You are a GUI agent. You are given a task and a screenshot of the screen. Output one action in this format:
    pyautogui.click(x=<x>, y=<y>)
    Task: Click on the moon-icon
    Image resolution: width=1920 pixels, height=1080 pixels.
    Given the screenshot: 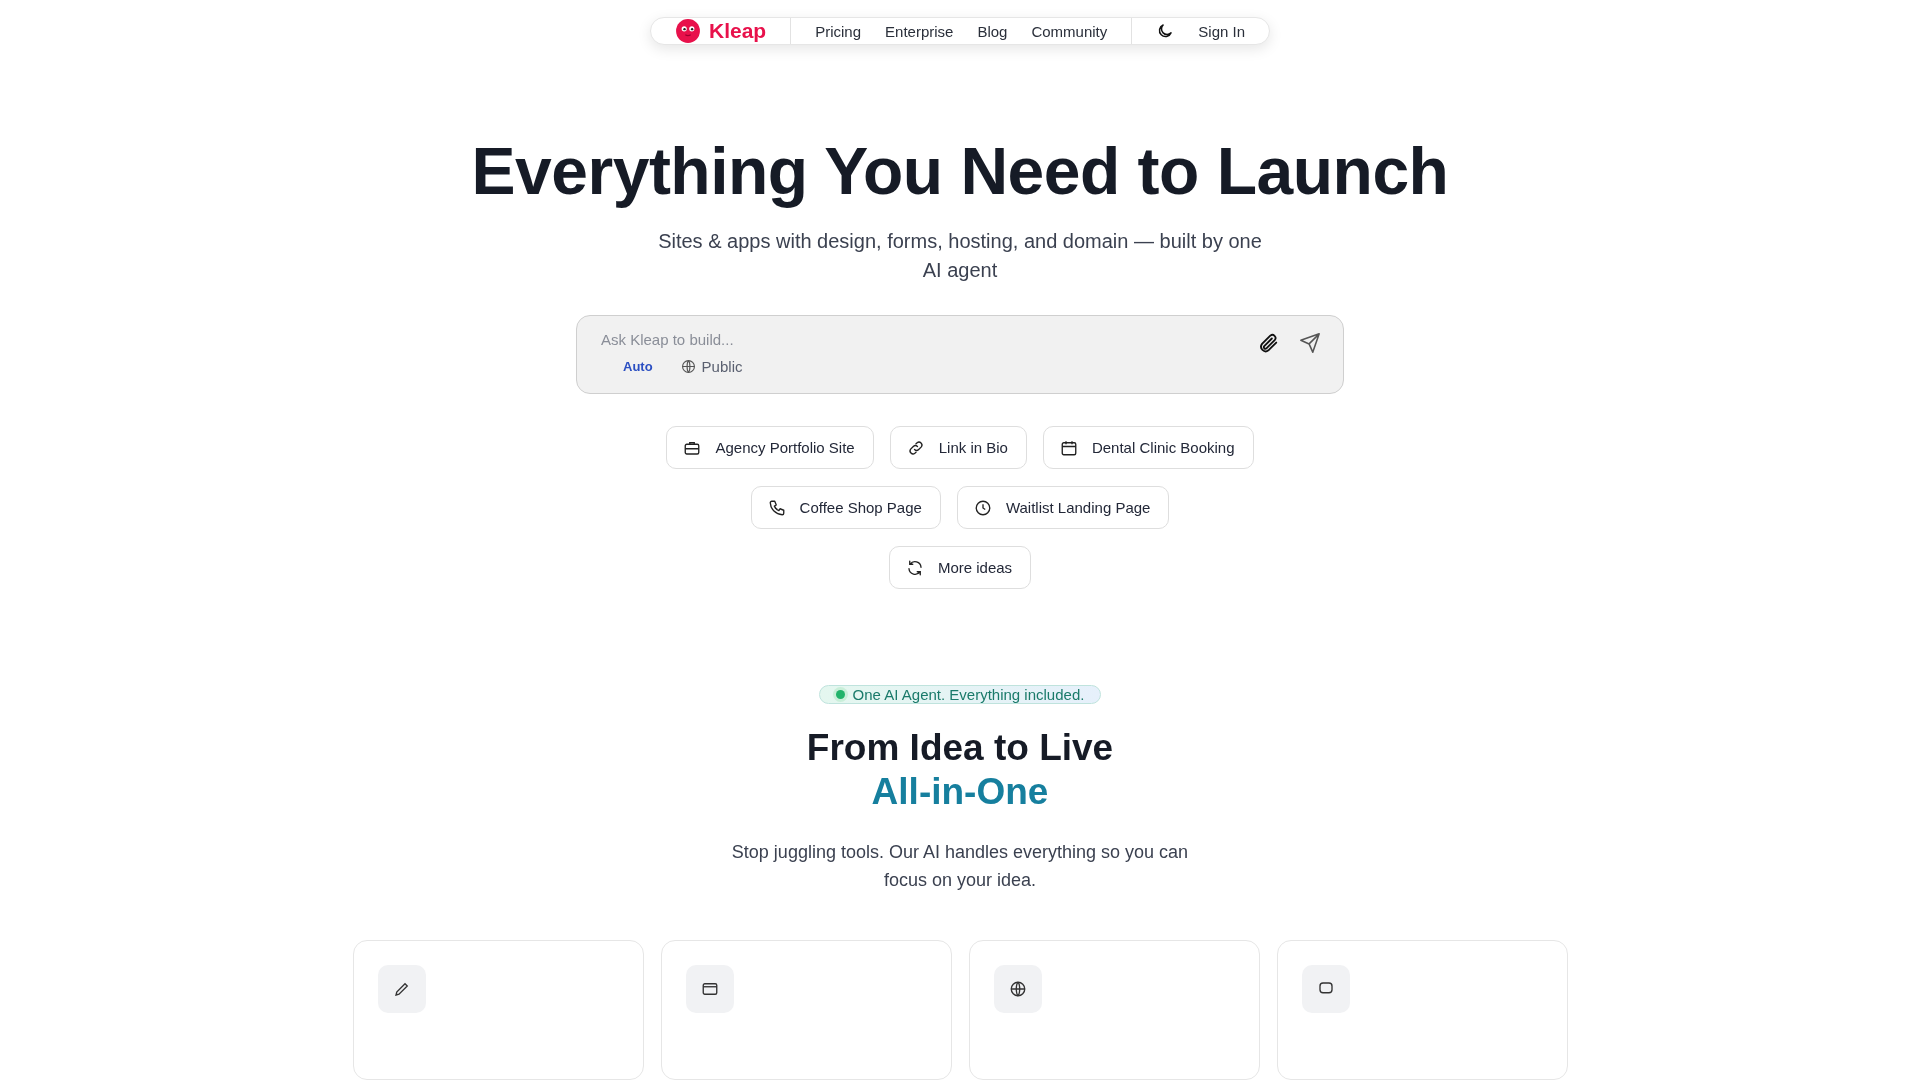 What is the action you would take?
    pyautogui.click(x=1165, y=31)
    